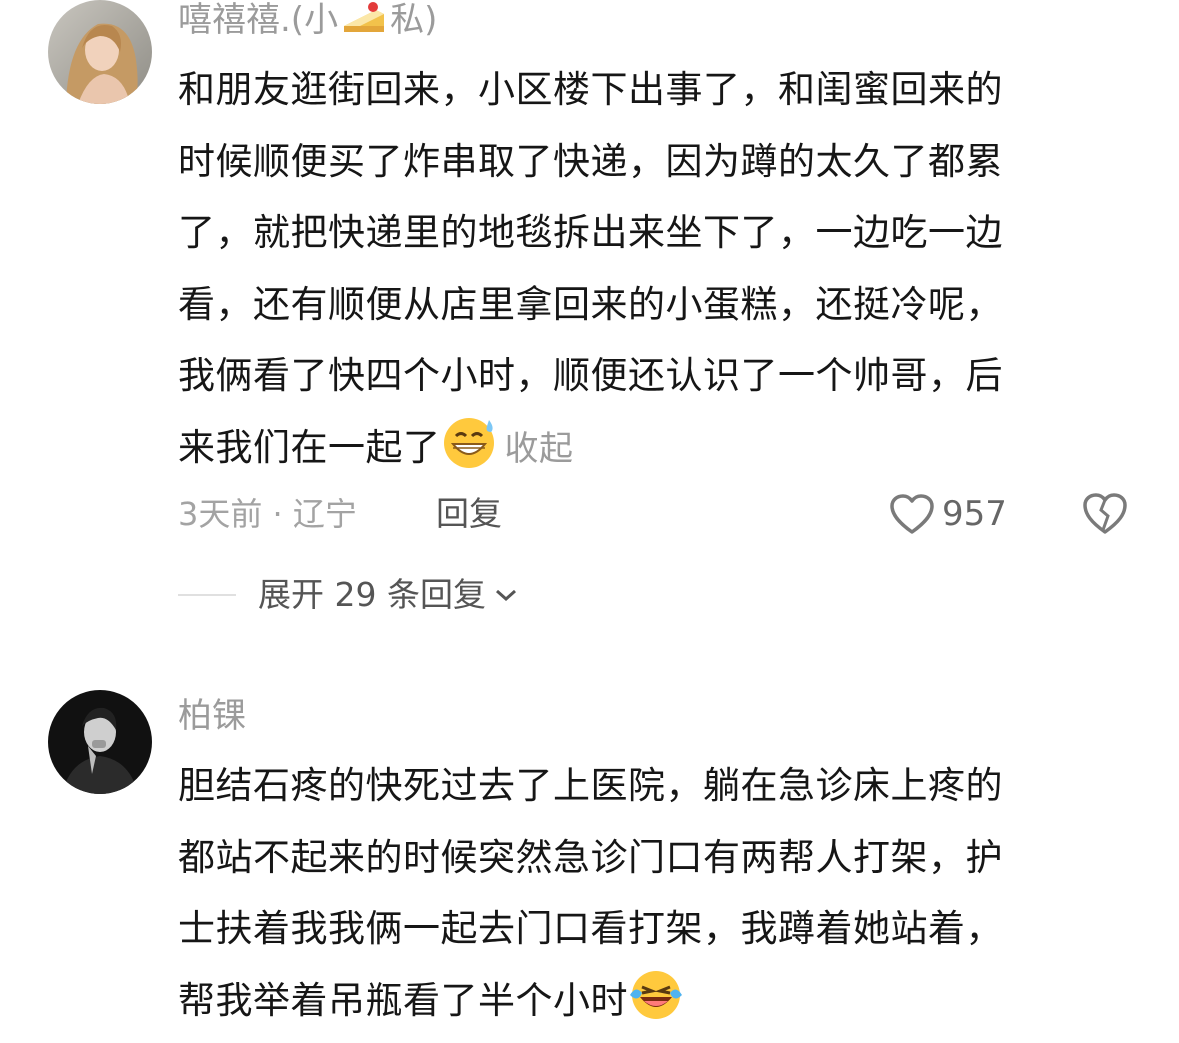 The height and width of the screenshot is (1043, 1179). Describe the element at coordinates (267, 514) in the screenshot. I see `time-location: 3天前 · 辽宁` at that location.